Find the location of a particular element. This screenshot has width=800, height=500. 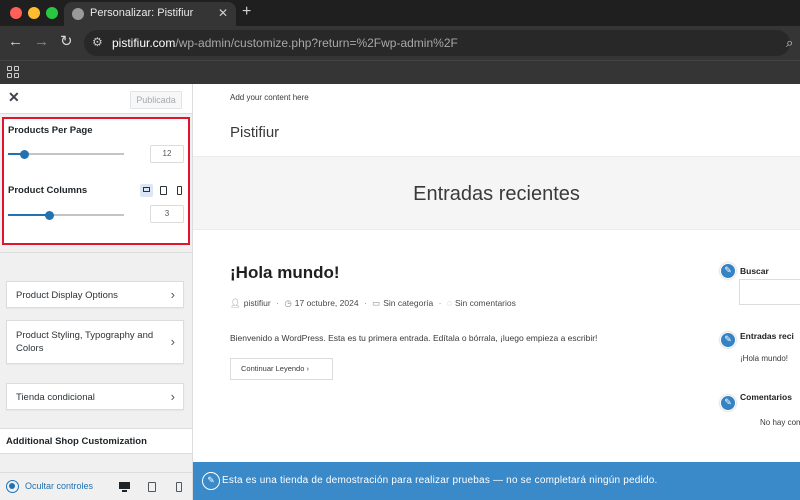

site-title: Pistifiur is located at coordinates (254, 132).